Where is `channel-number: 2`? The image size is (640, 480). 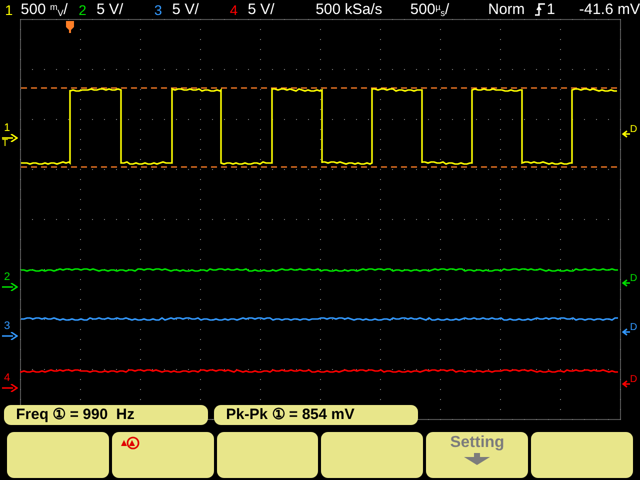 channel-number: 2 is located at coordinates (82, 9).